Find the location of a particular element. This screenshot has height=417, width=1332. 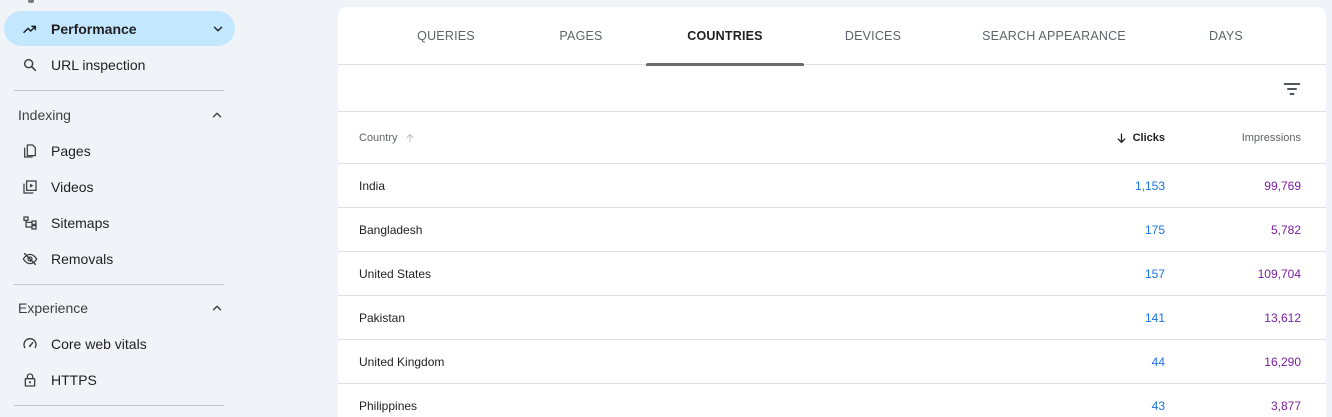

table-toolbar is located at coordinates (832, 88).